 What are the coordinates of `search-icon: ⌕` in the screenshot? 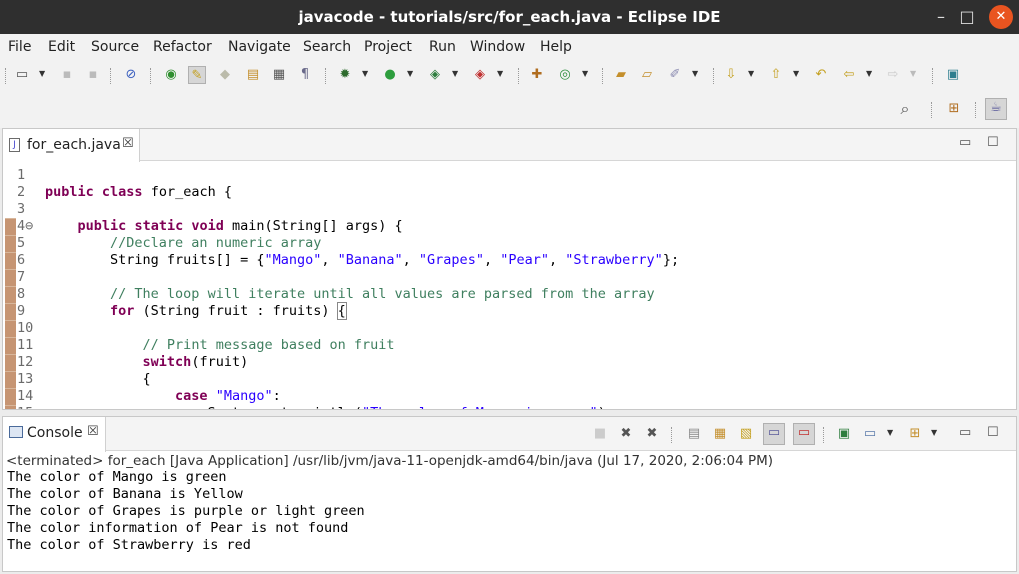 It's located at (905, 109).